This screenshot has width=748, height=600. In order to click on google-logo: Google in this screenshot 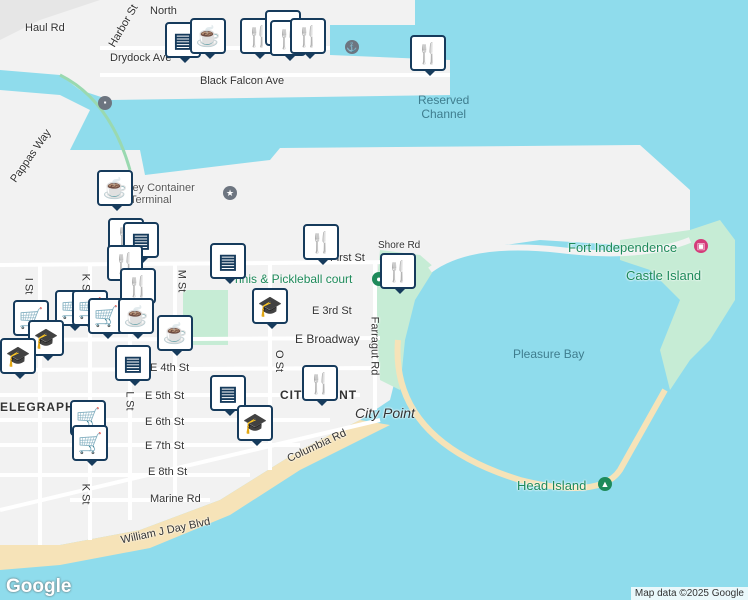, I will do `click(39, 586)`.